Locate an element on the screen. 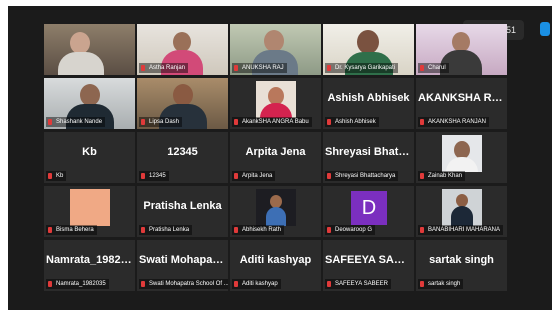 The image size is (554, 314). participant-tile: 12345 12345 is located at coordinates (182, 157).